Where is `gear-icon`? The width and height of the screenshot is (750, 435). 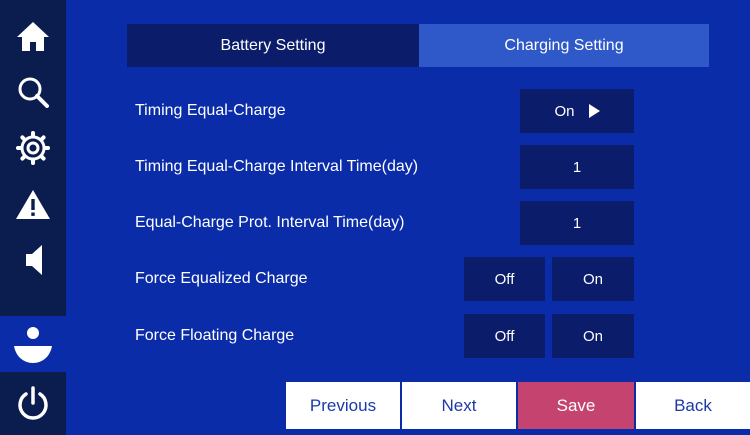 gear-icon is located at coordinates (33, 148).